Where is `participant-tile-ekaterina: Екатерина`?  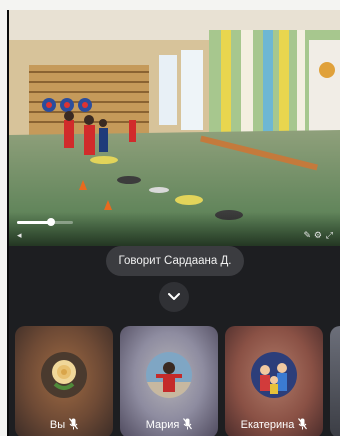
participant-tile-ekaterina: Екатерина is located at coordinates (274, 381).